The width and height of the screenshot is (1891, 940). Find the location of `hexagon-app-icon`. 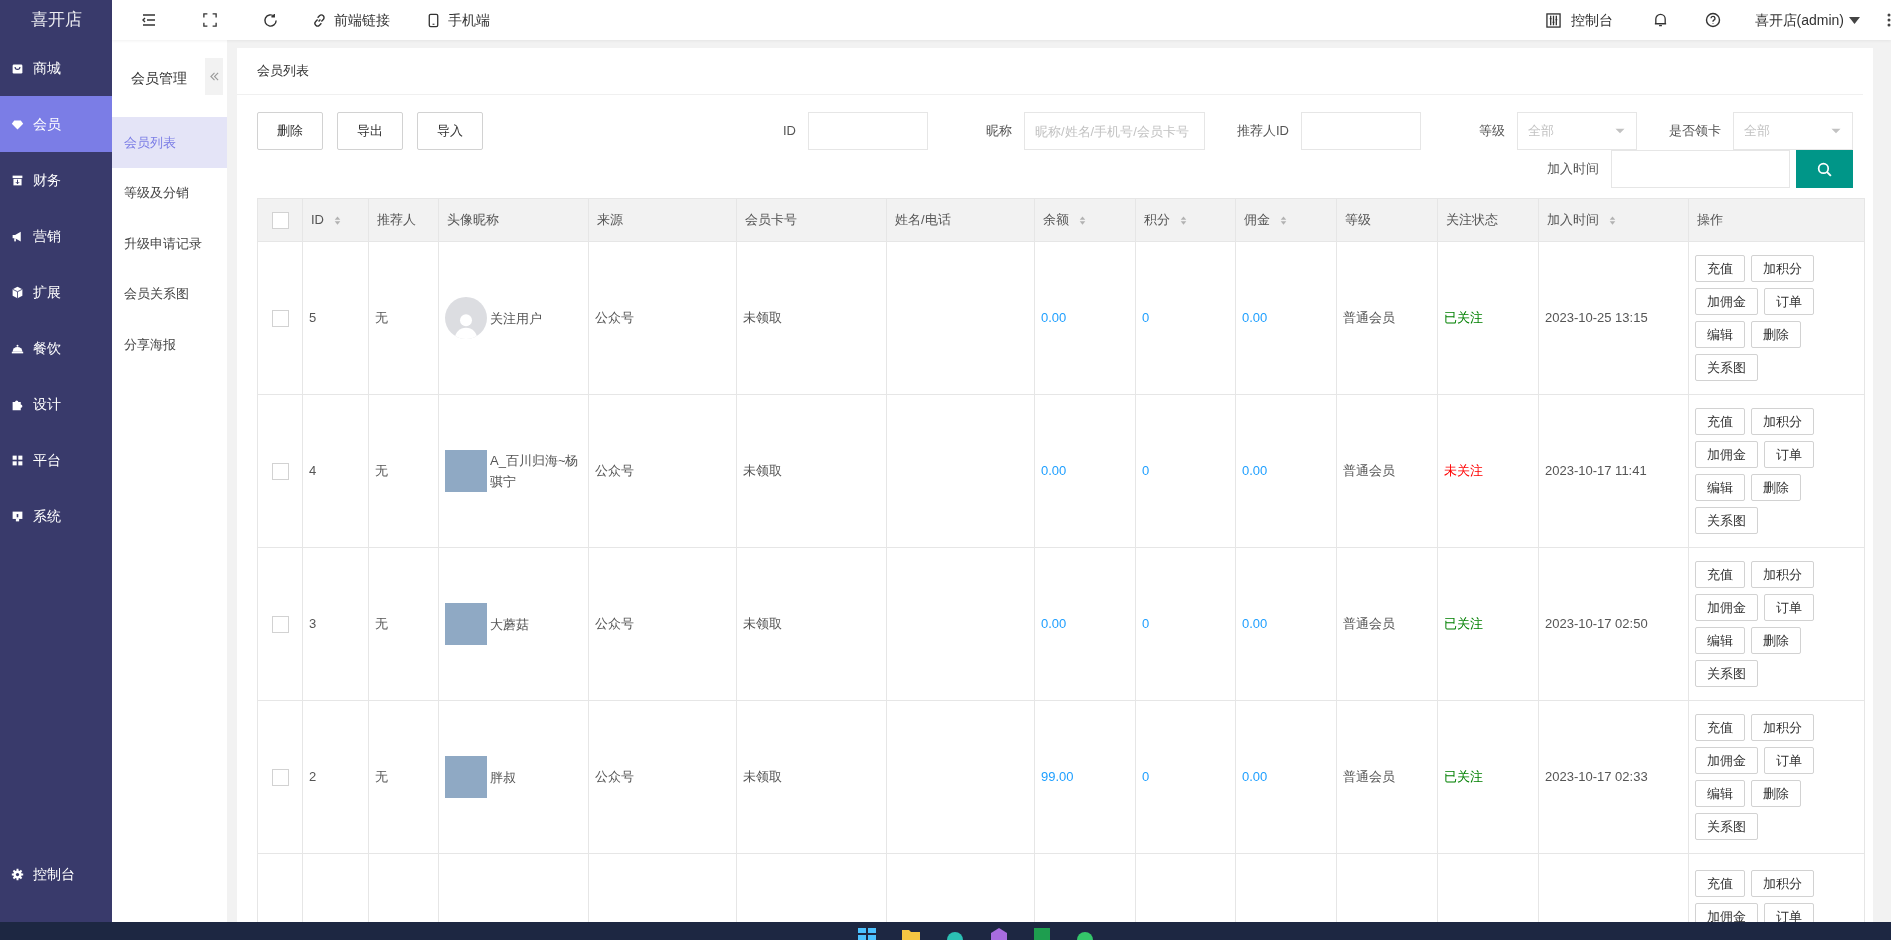

hexagon-app-icon is located at coordinates (998, 934).